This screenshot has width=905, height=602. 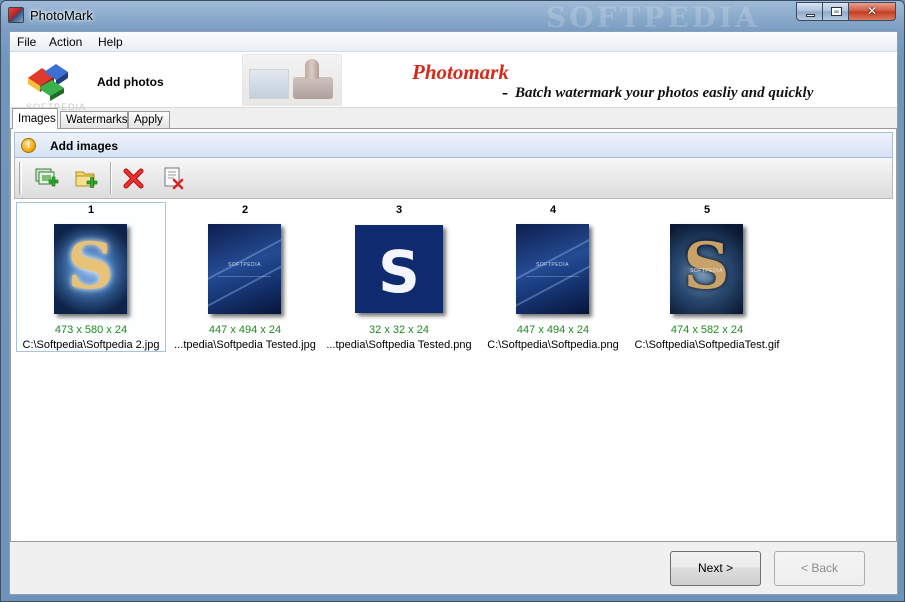 I want to click on thumbnail-image: S SOFTPEDIA, so click(x=706, y=269).